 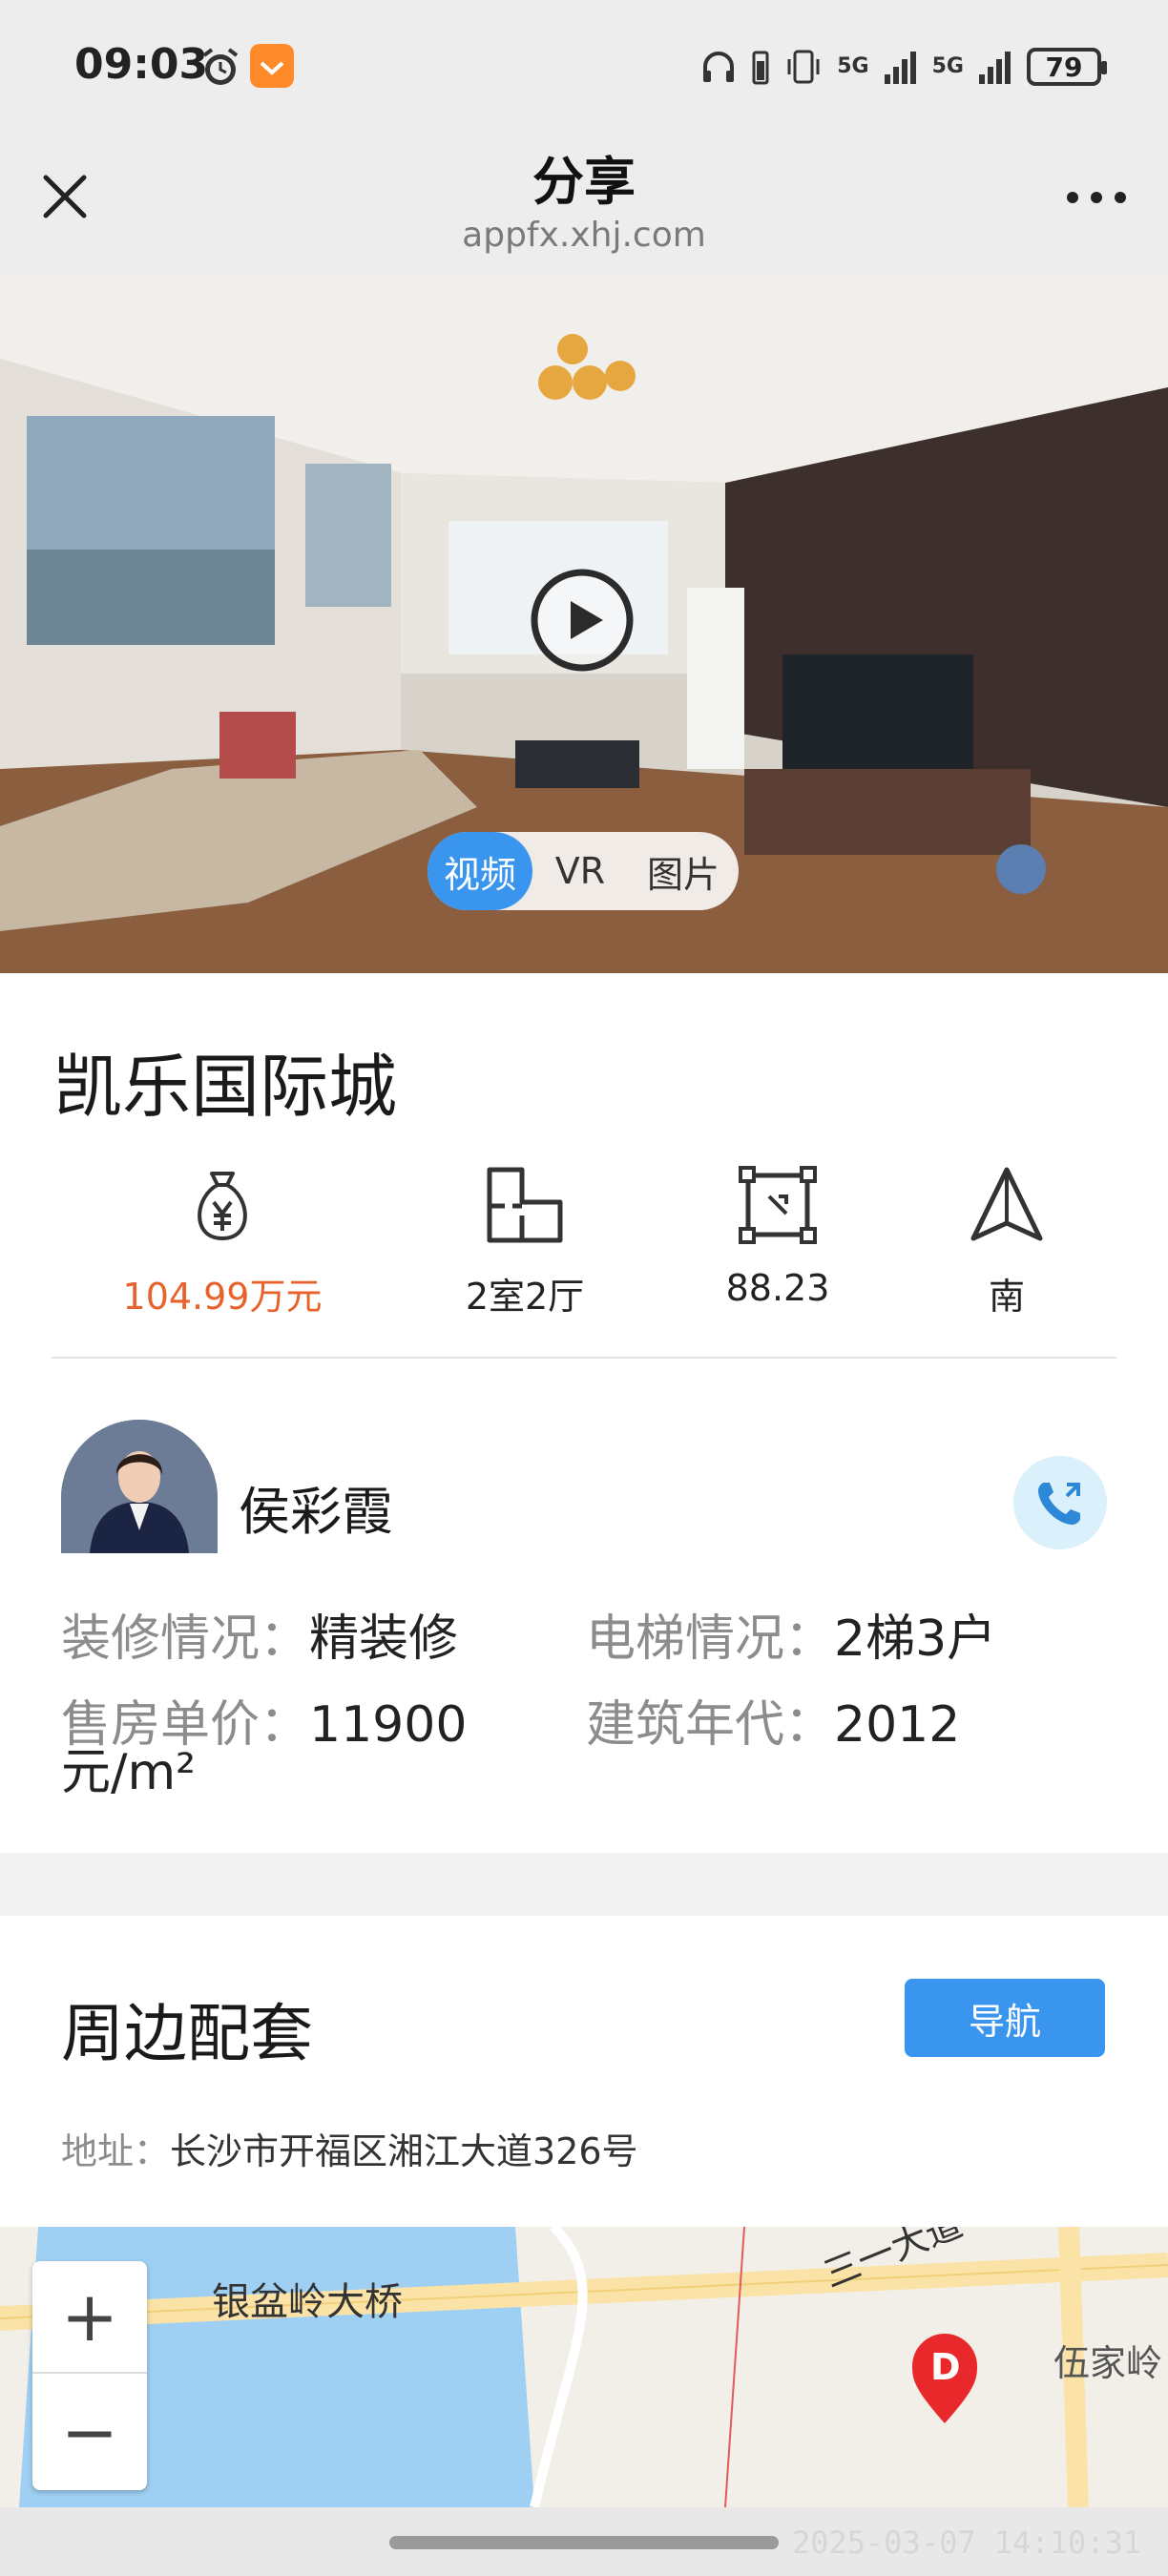 I want to click on attr-elevator-value: 2梯3户, so click(x=915, y=1639).